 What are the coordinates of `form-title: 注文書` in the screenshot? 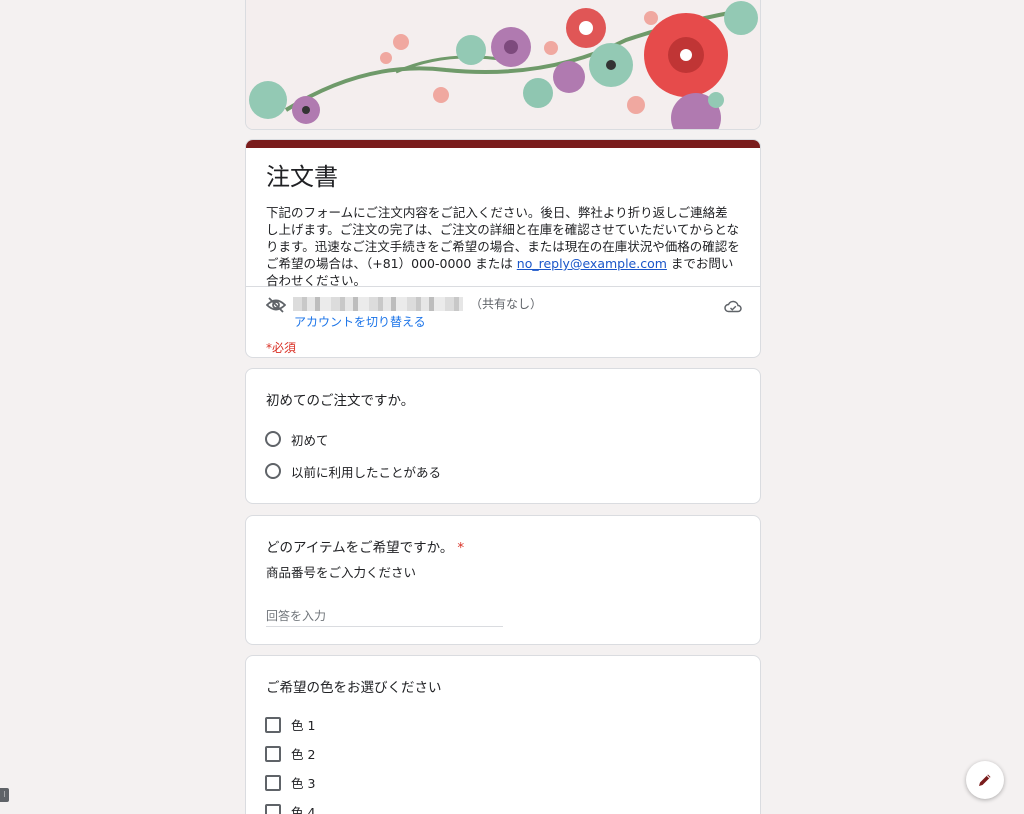 It's located at (302, 177).